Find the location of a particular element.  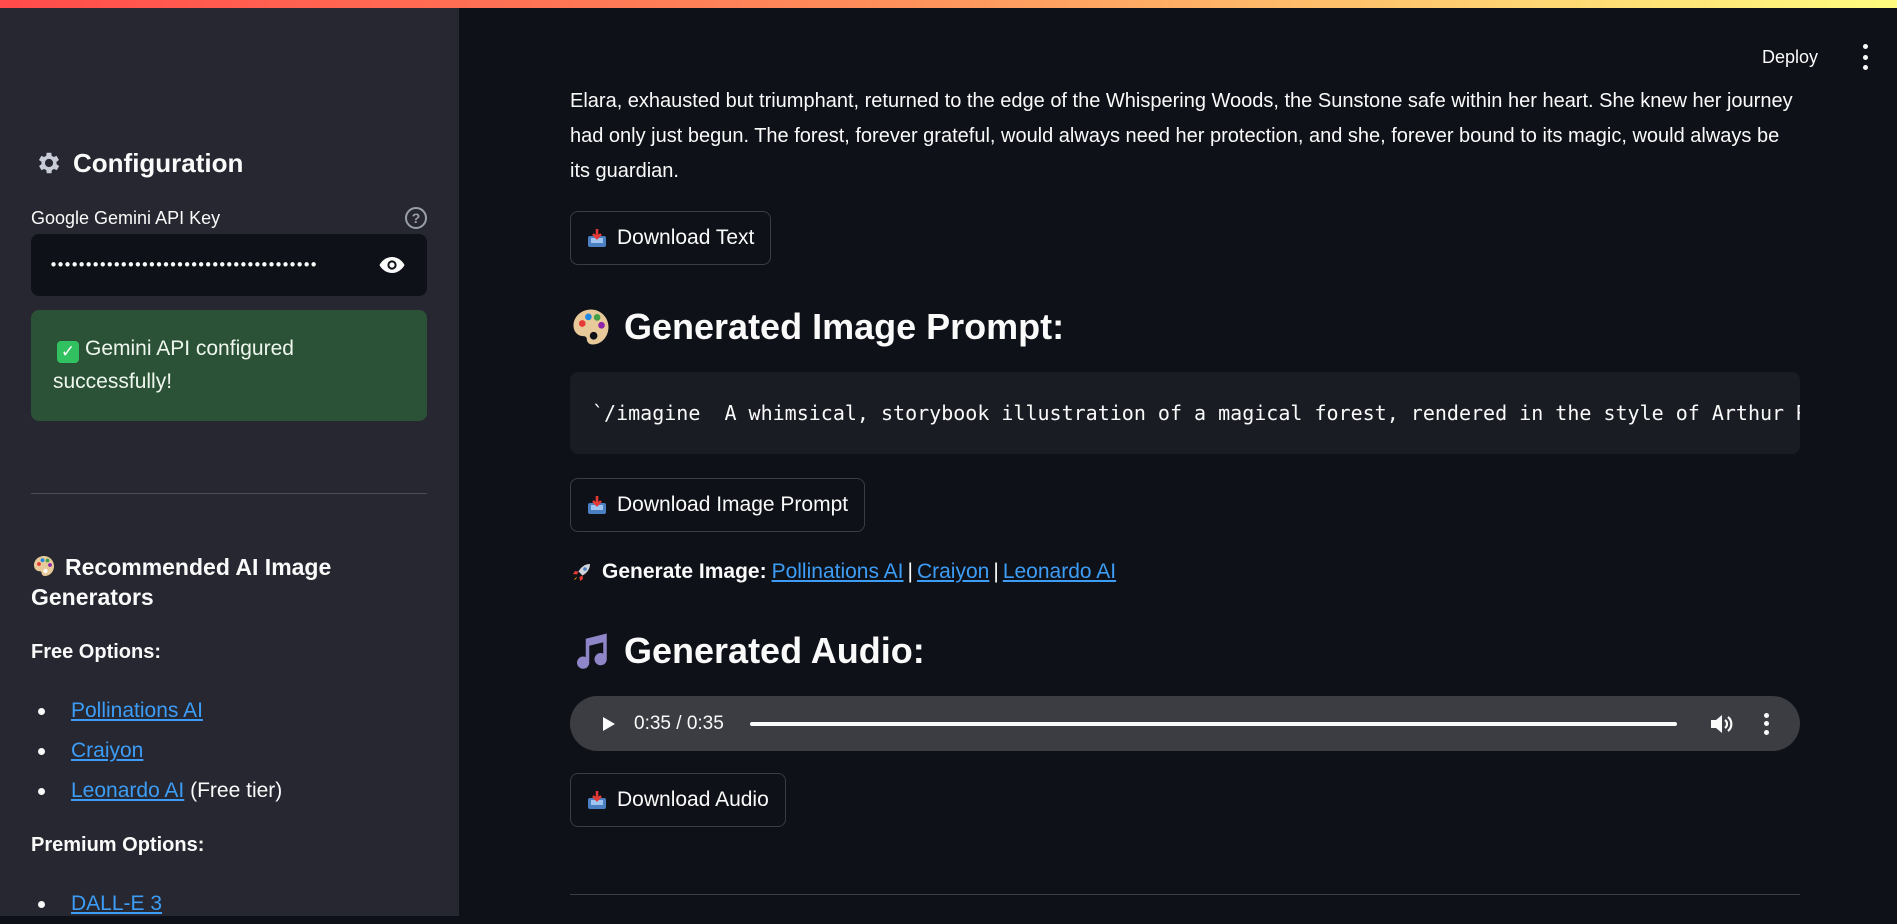

audio-heading: Generated Audio: is located at coordinates (1185, 651).